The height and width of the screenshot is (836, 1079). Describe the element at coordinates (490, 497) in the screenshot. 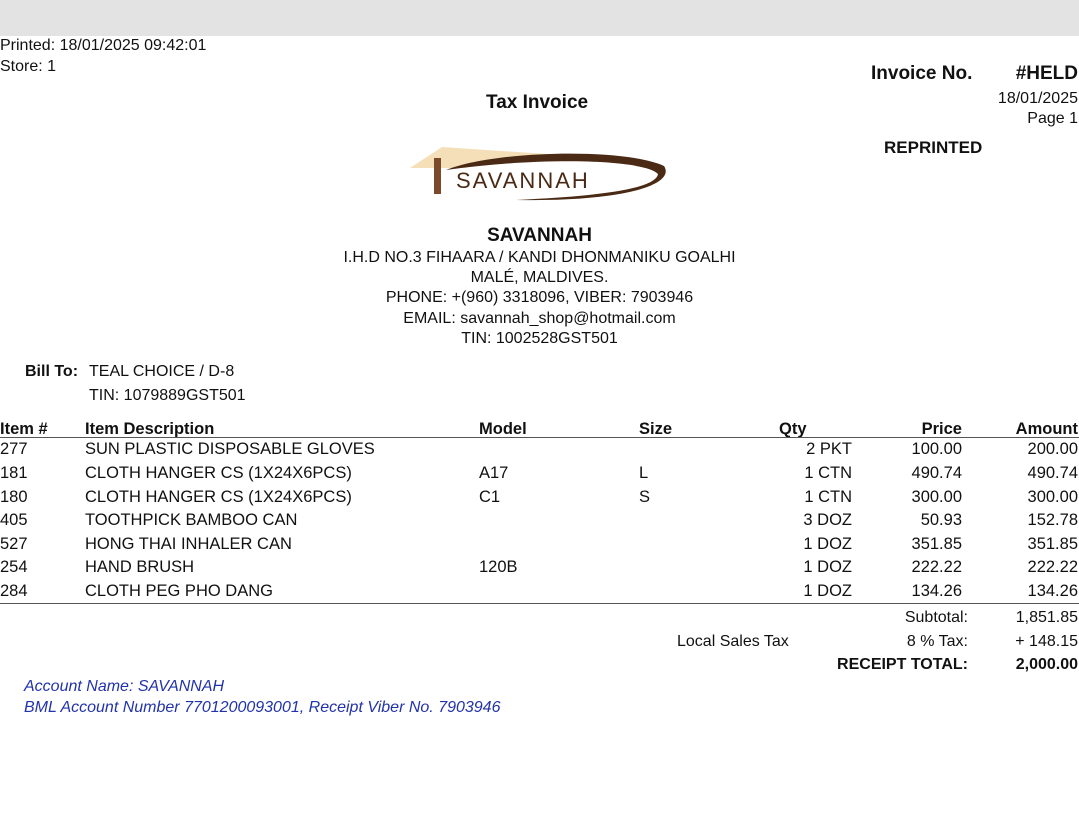

I see `row-model: C1` at that location.